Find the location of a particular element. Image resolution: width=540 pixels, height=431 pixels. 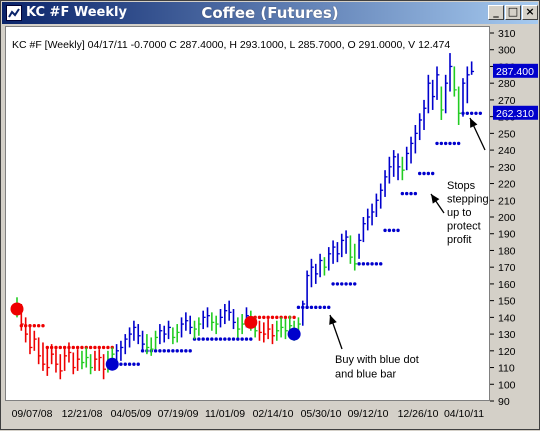

y-tick-label: 280 is located at coordinates (507, 84).